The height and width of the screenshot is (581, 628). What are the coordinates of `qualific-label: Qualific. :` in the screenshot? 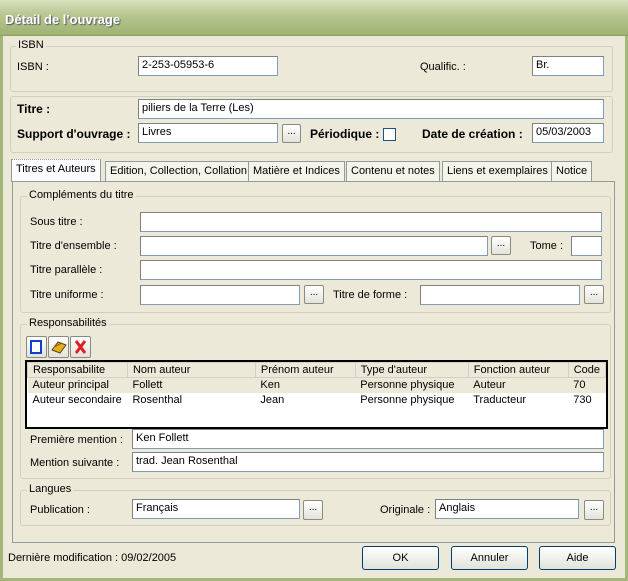 It's located at (443, 67).